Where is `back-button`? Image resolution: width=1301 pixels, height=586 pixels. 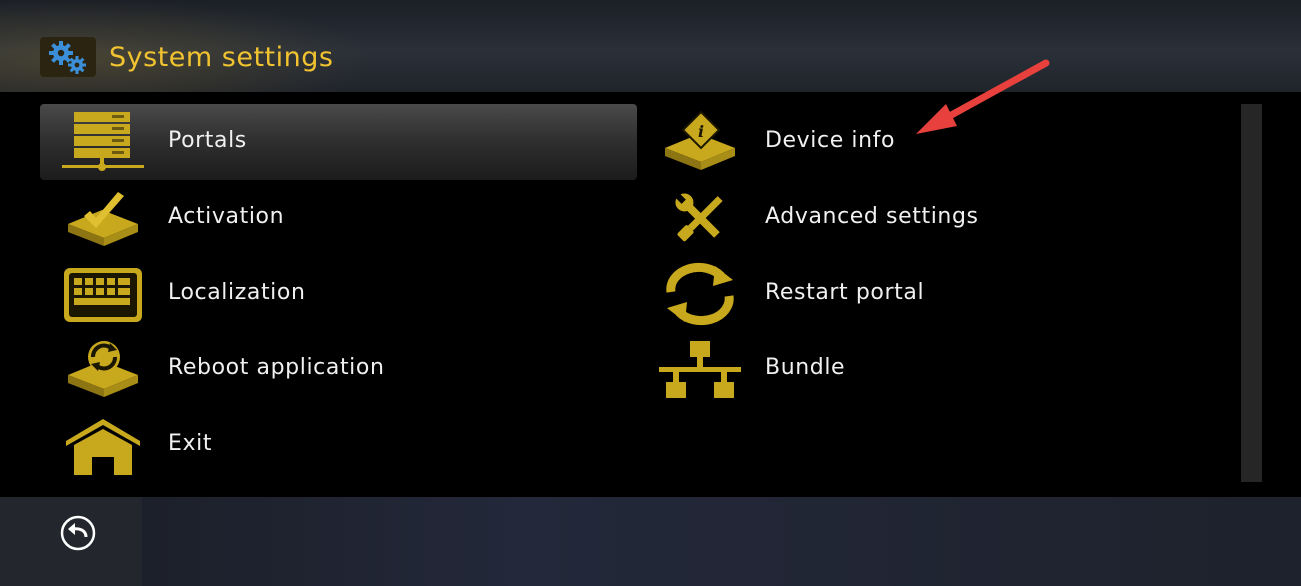 back-button is located at coordinates (78, 533).